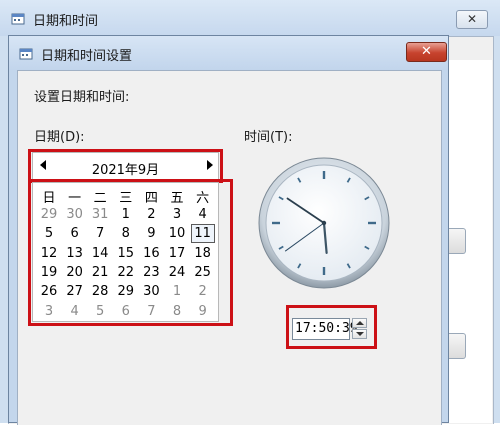 The height and width of the screenshot is (425, 500). I want to click on calendar-day: 23, so click(151, 272).